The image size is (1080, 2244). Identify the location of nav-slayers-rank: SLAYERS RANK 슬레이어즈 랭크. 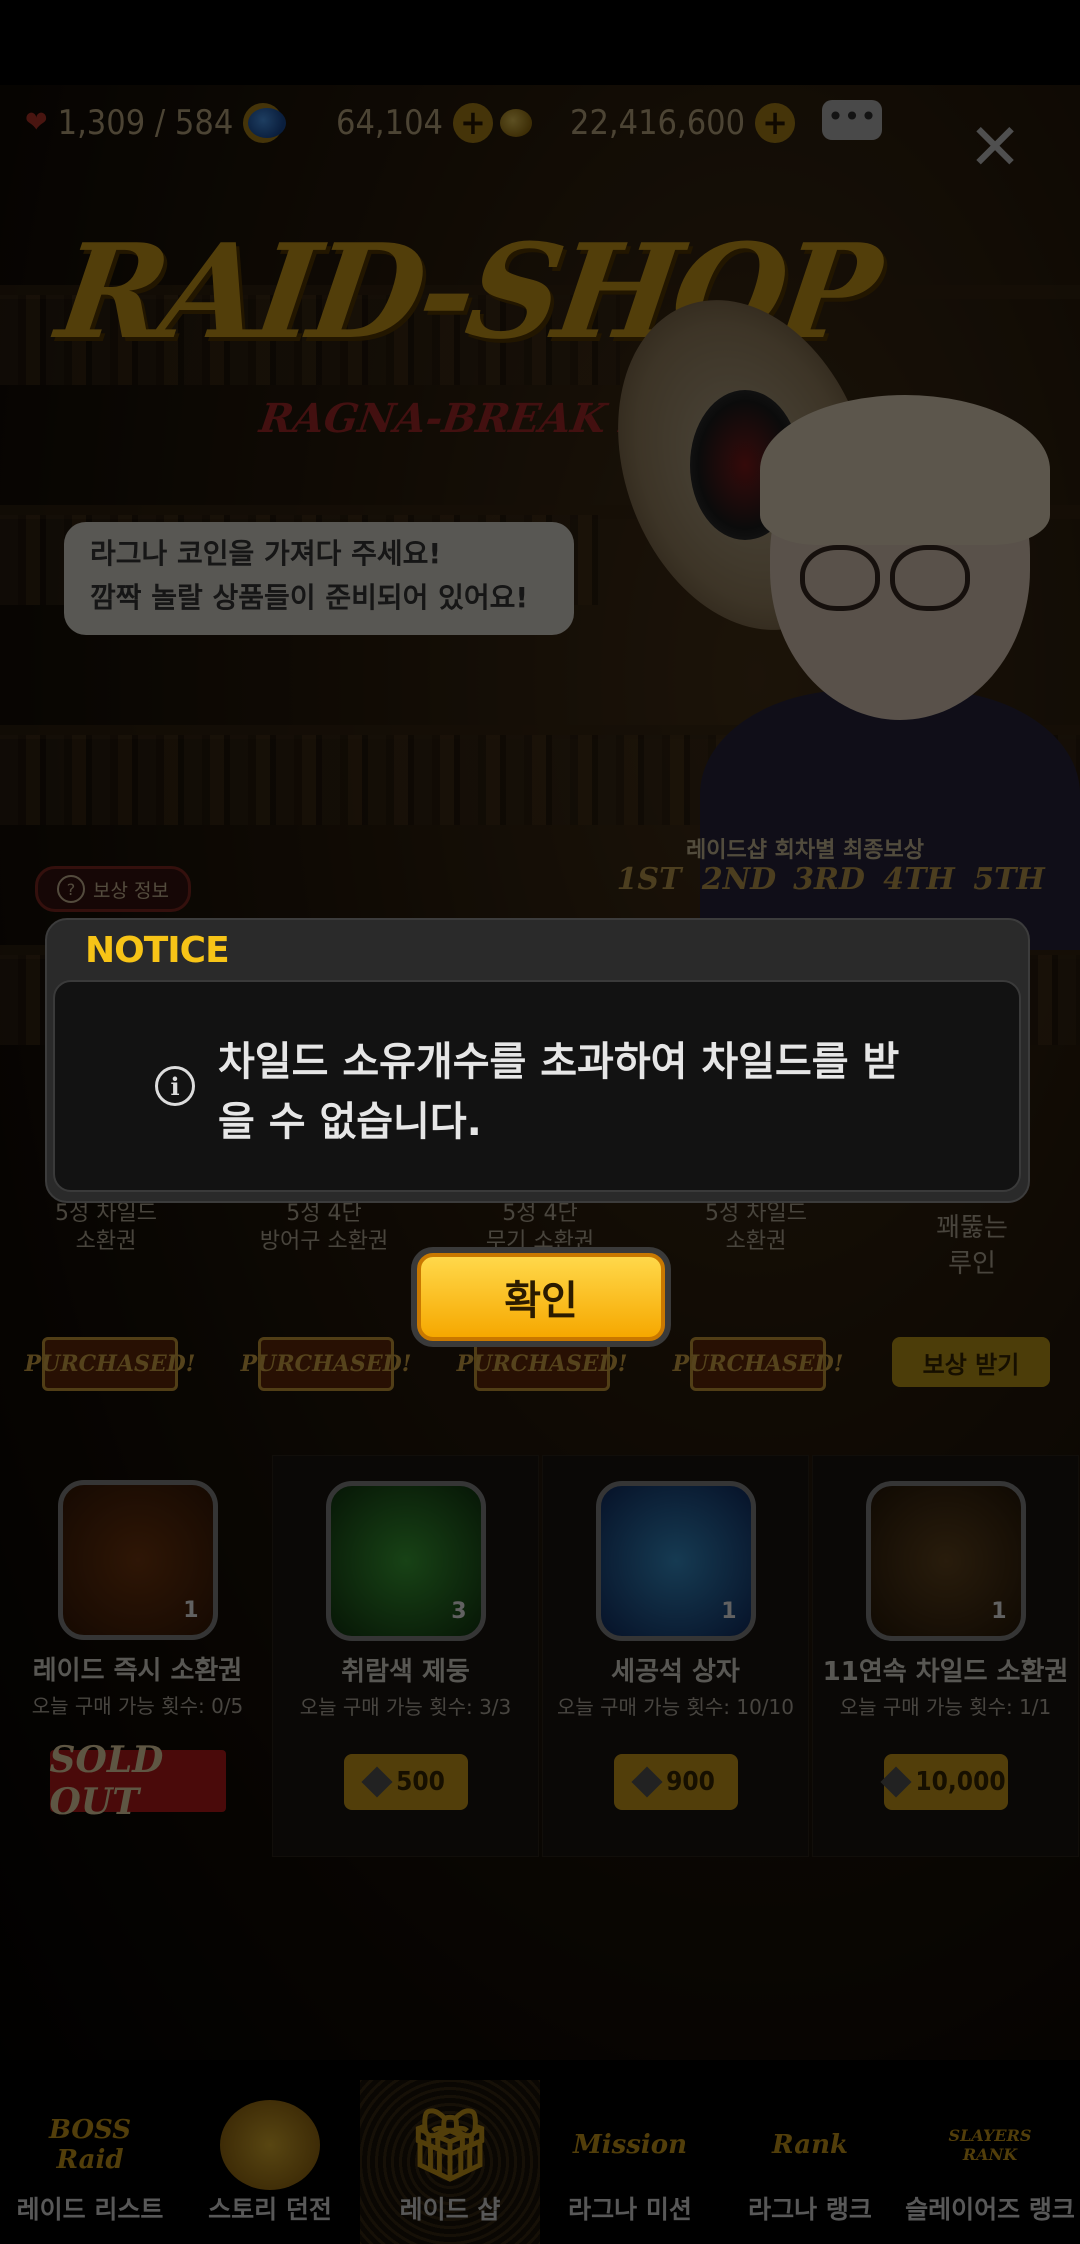
(990, 2162).